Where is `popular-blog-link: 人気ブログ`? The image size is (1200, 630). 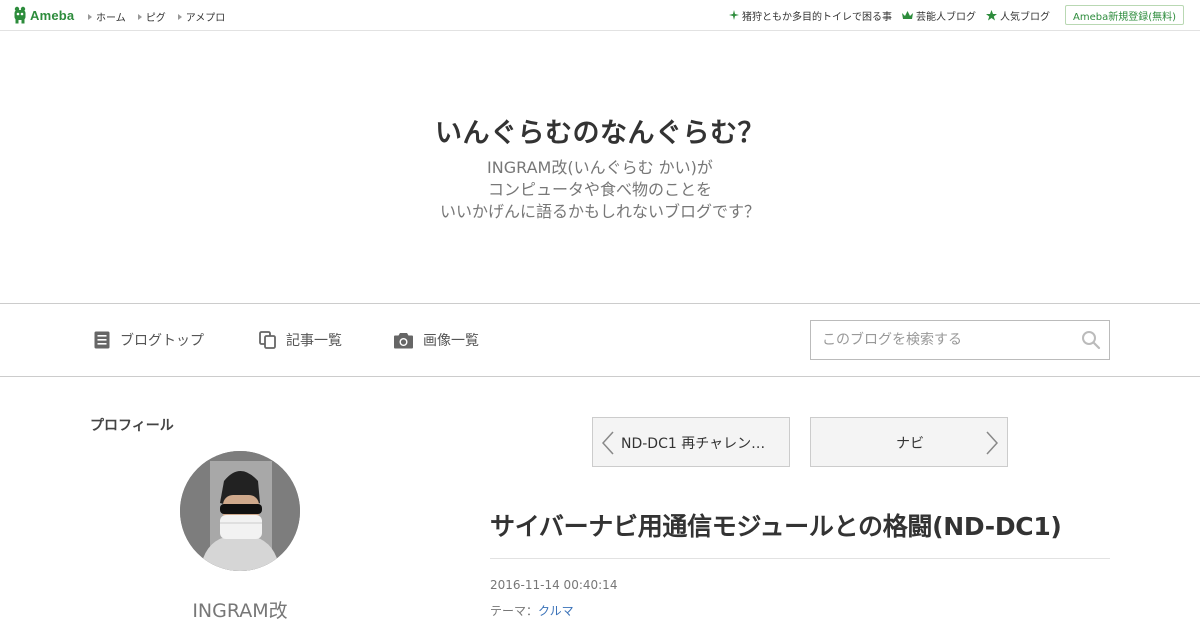 popular-blog-link: 人気ブログ is located at coordinates (1017, 15).